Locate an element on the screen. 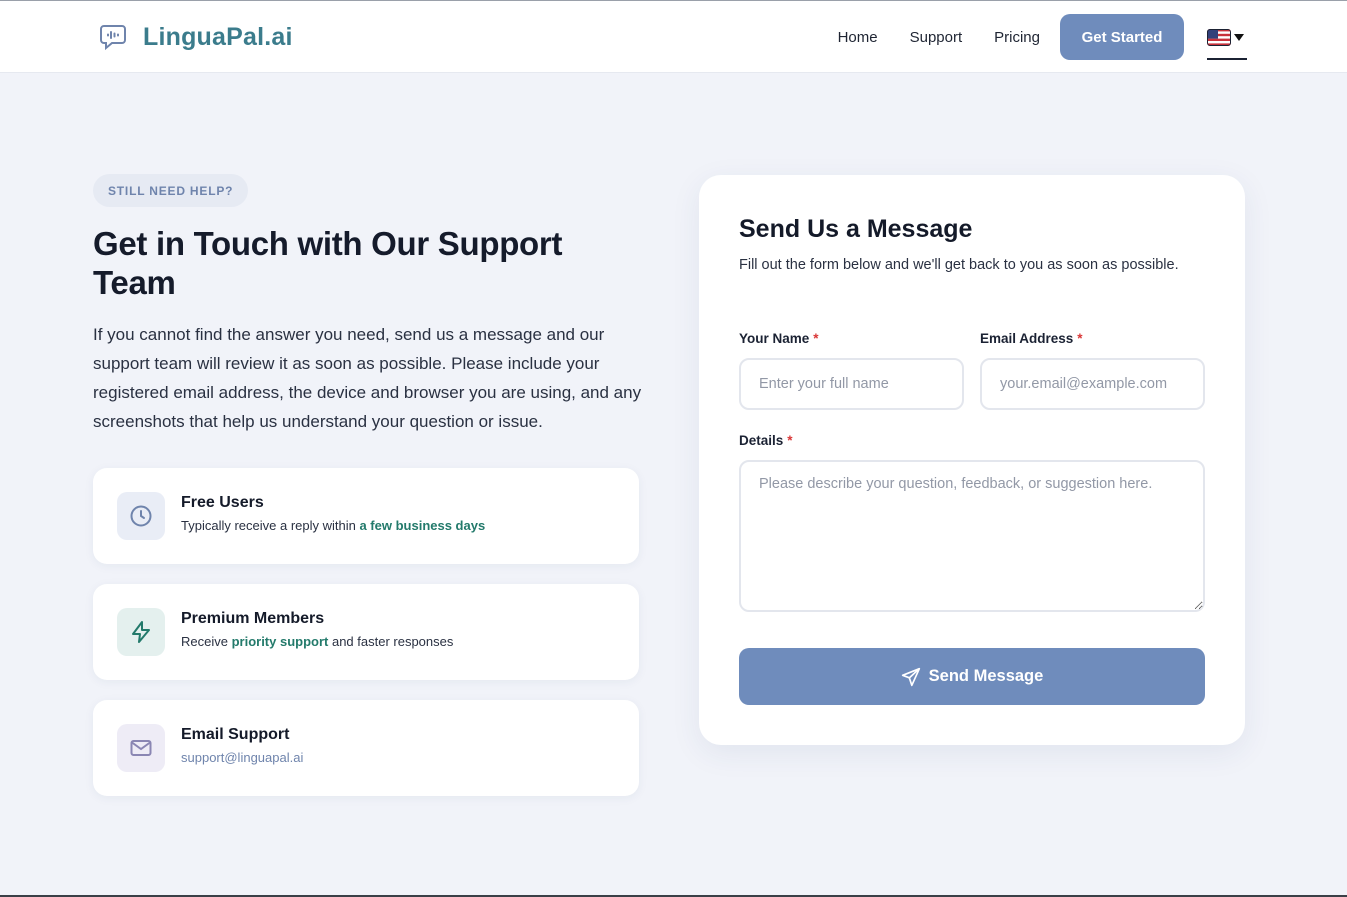 The width and height of the screenshot is (1347, 897). details-label-text: Details is located at coordinates (761, 440).